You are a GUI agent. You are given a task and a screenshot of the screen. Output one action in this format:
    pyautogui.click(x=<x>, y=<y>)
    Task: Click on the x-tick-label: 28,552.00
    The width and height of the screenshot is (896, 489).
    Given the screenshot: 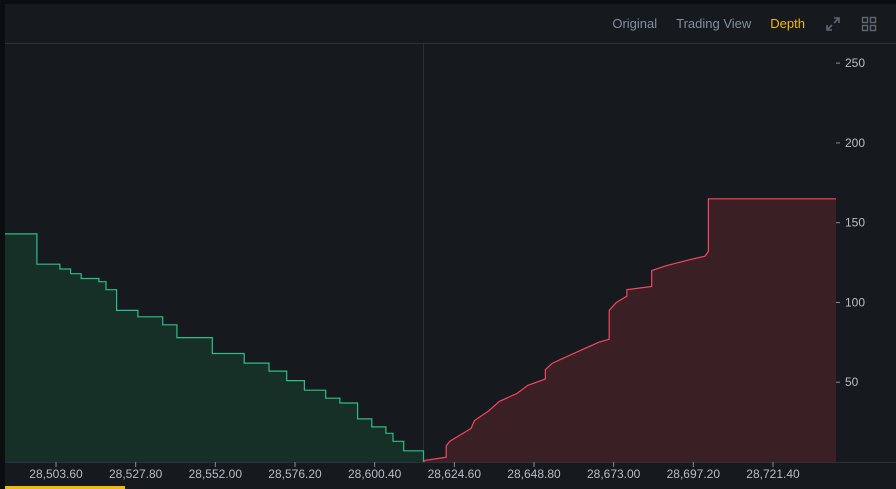 What is the action you would take?
    pyautogui.click(x=216, y=474)
    